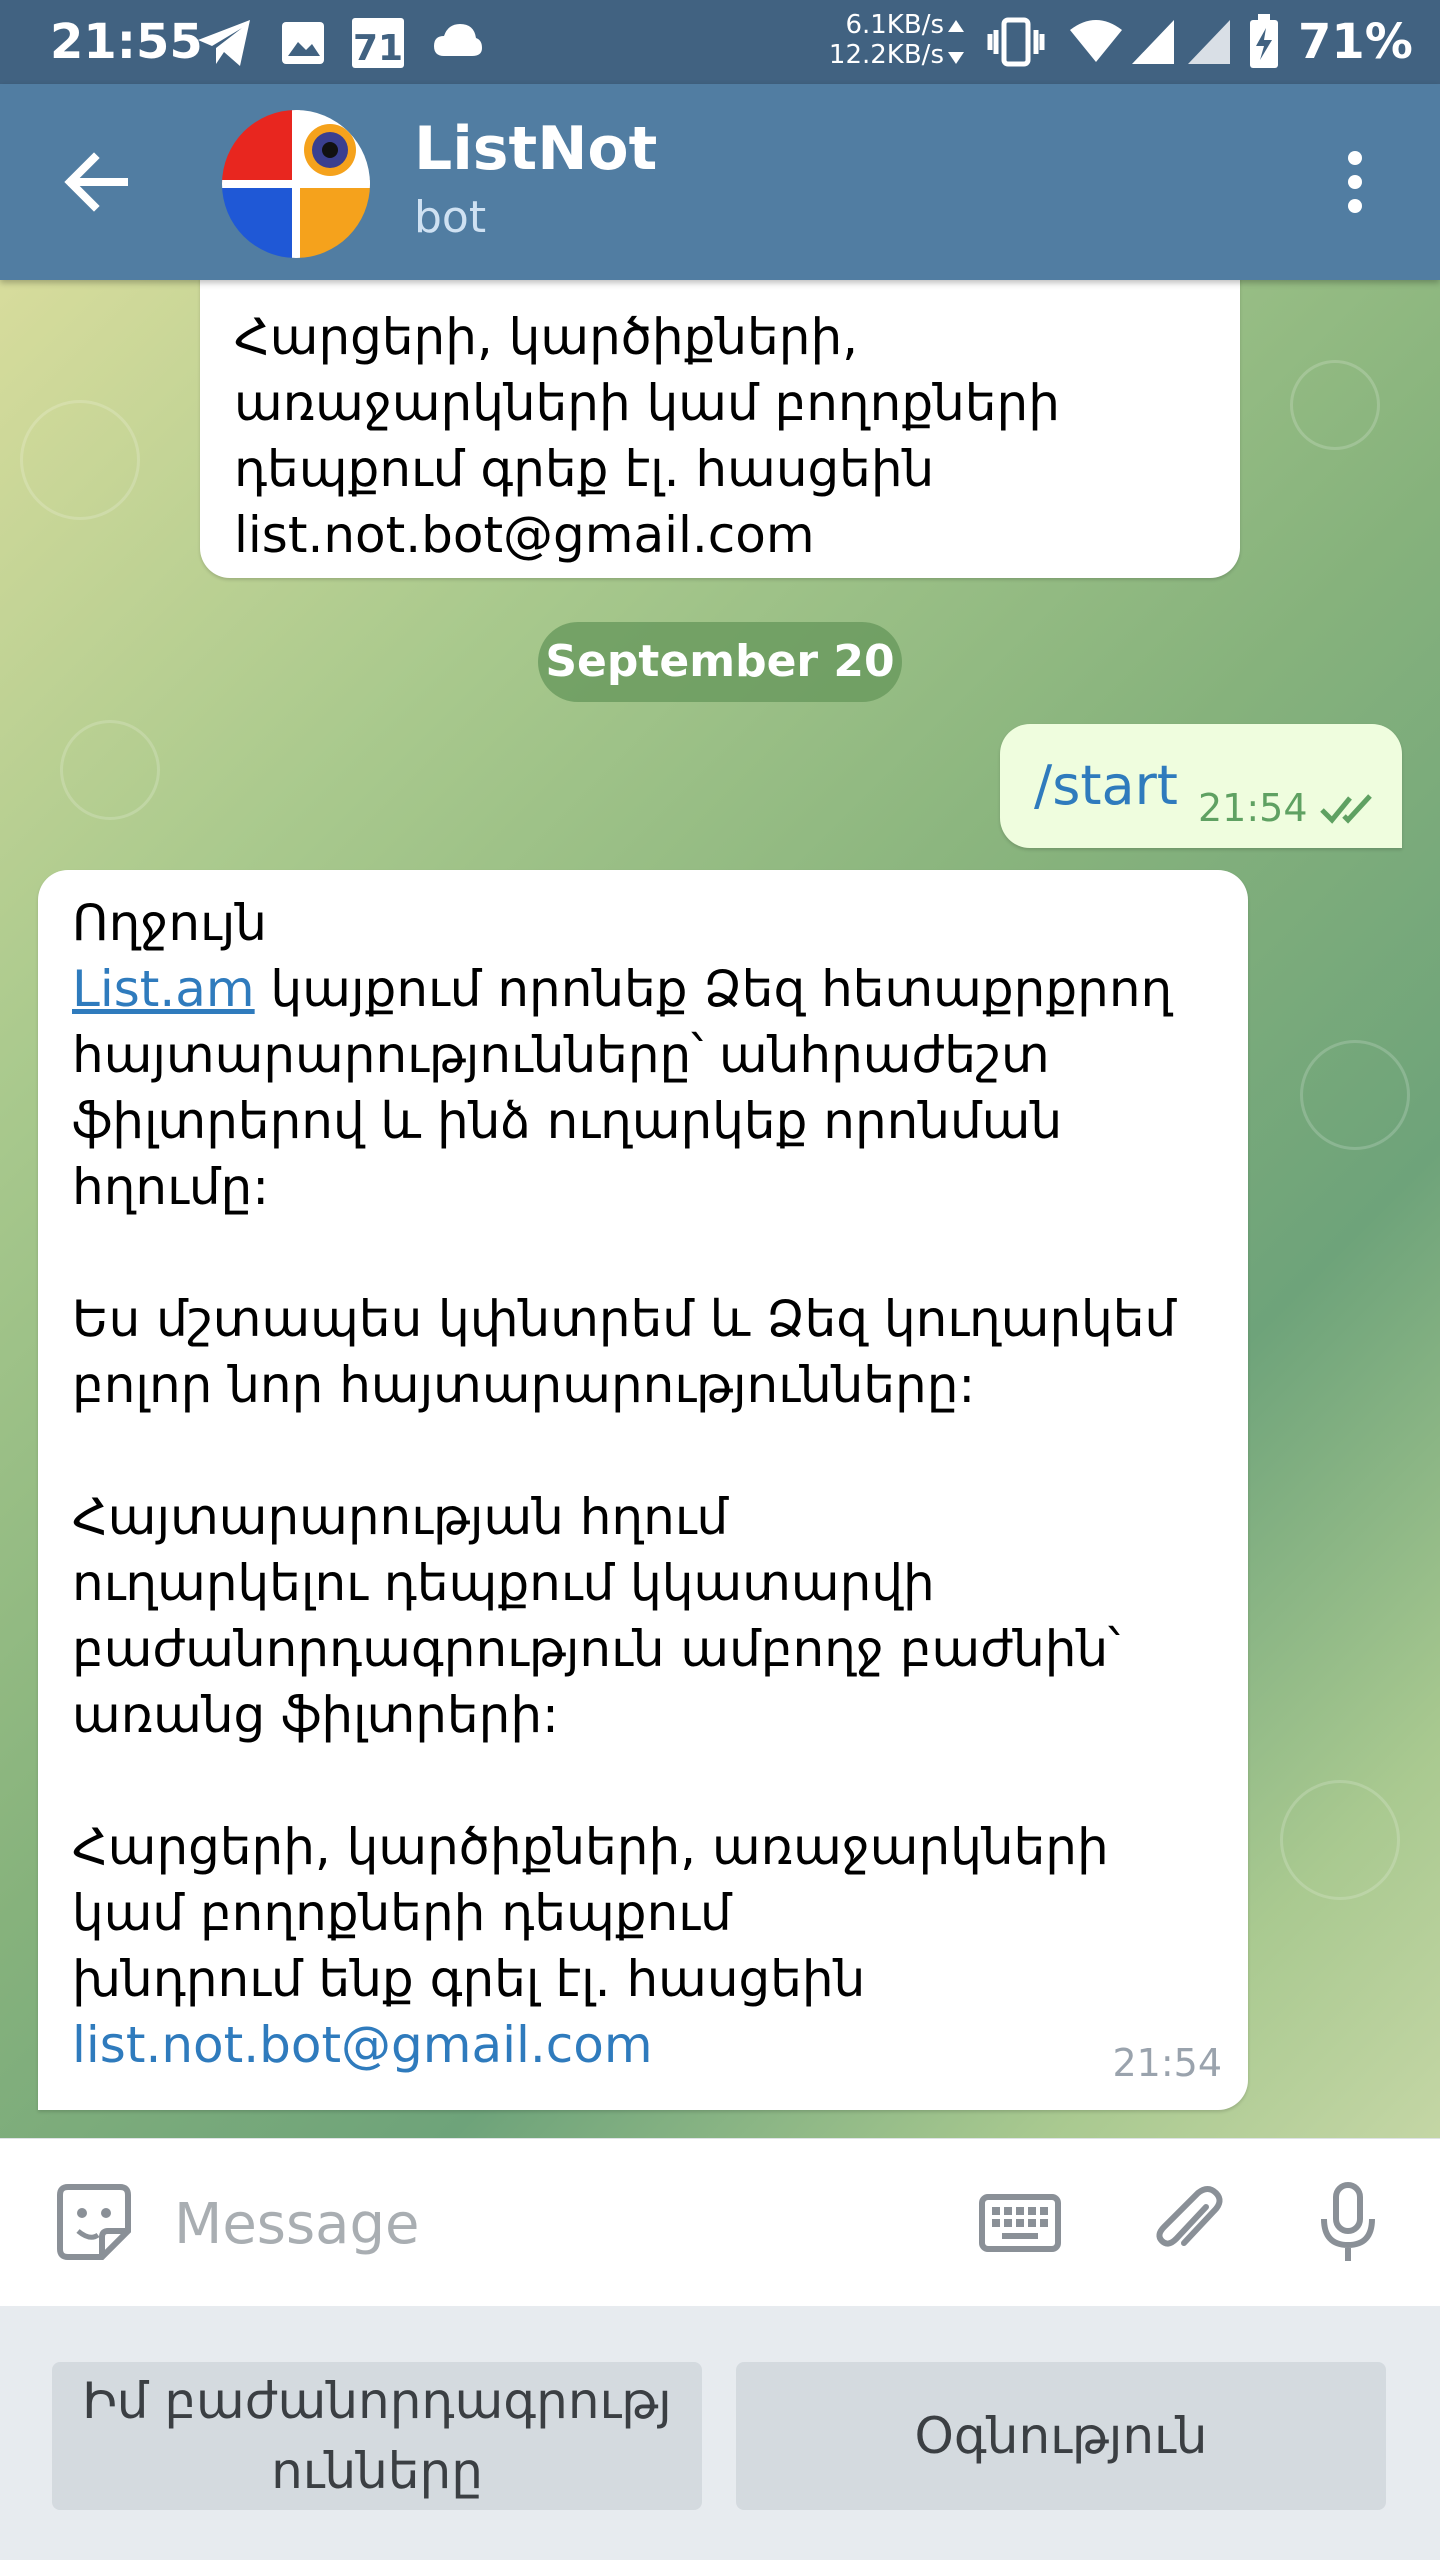  I want to click on double-check-icon, so click(1346, 809).